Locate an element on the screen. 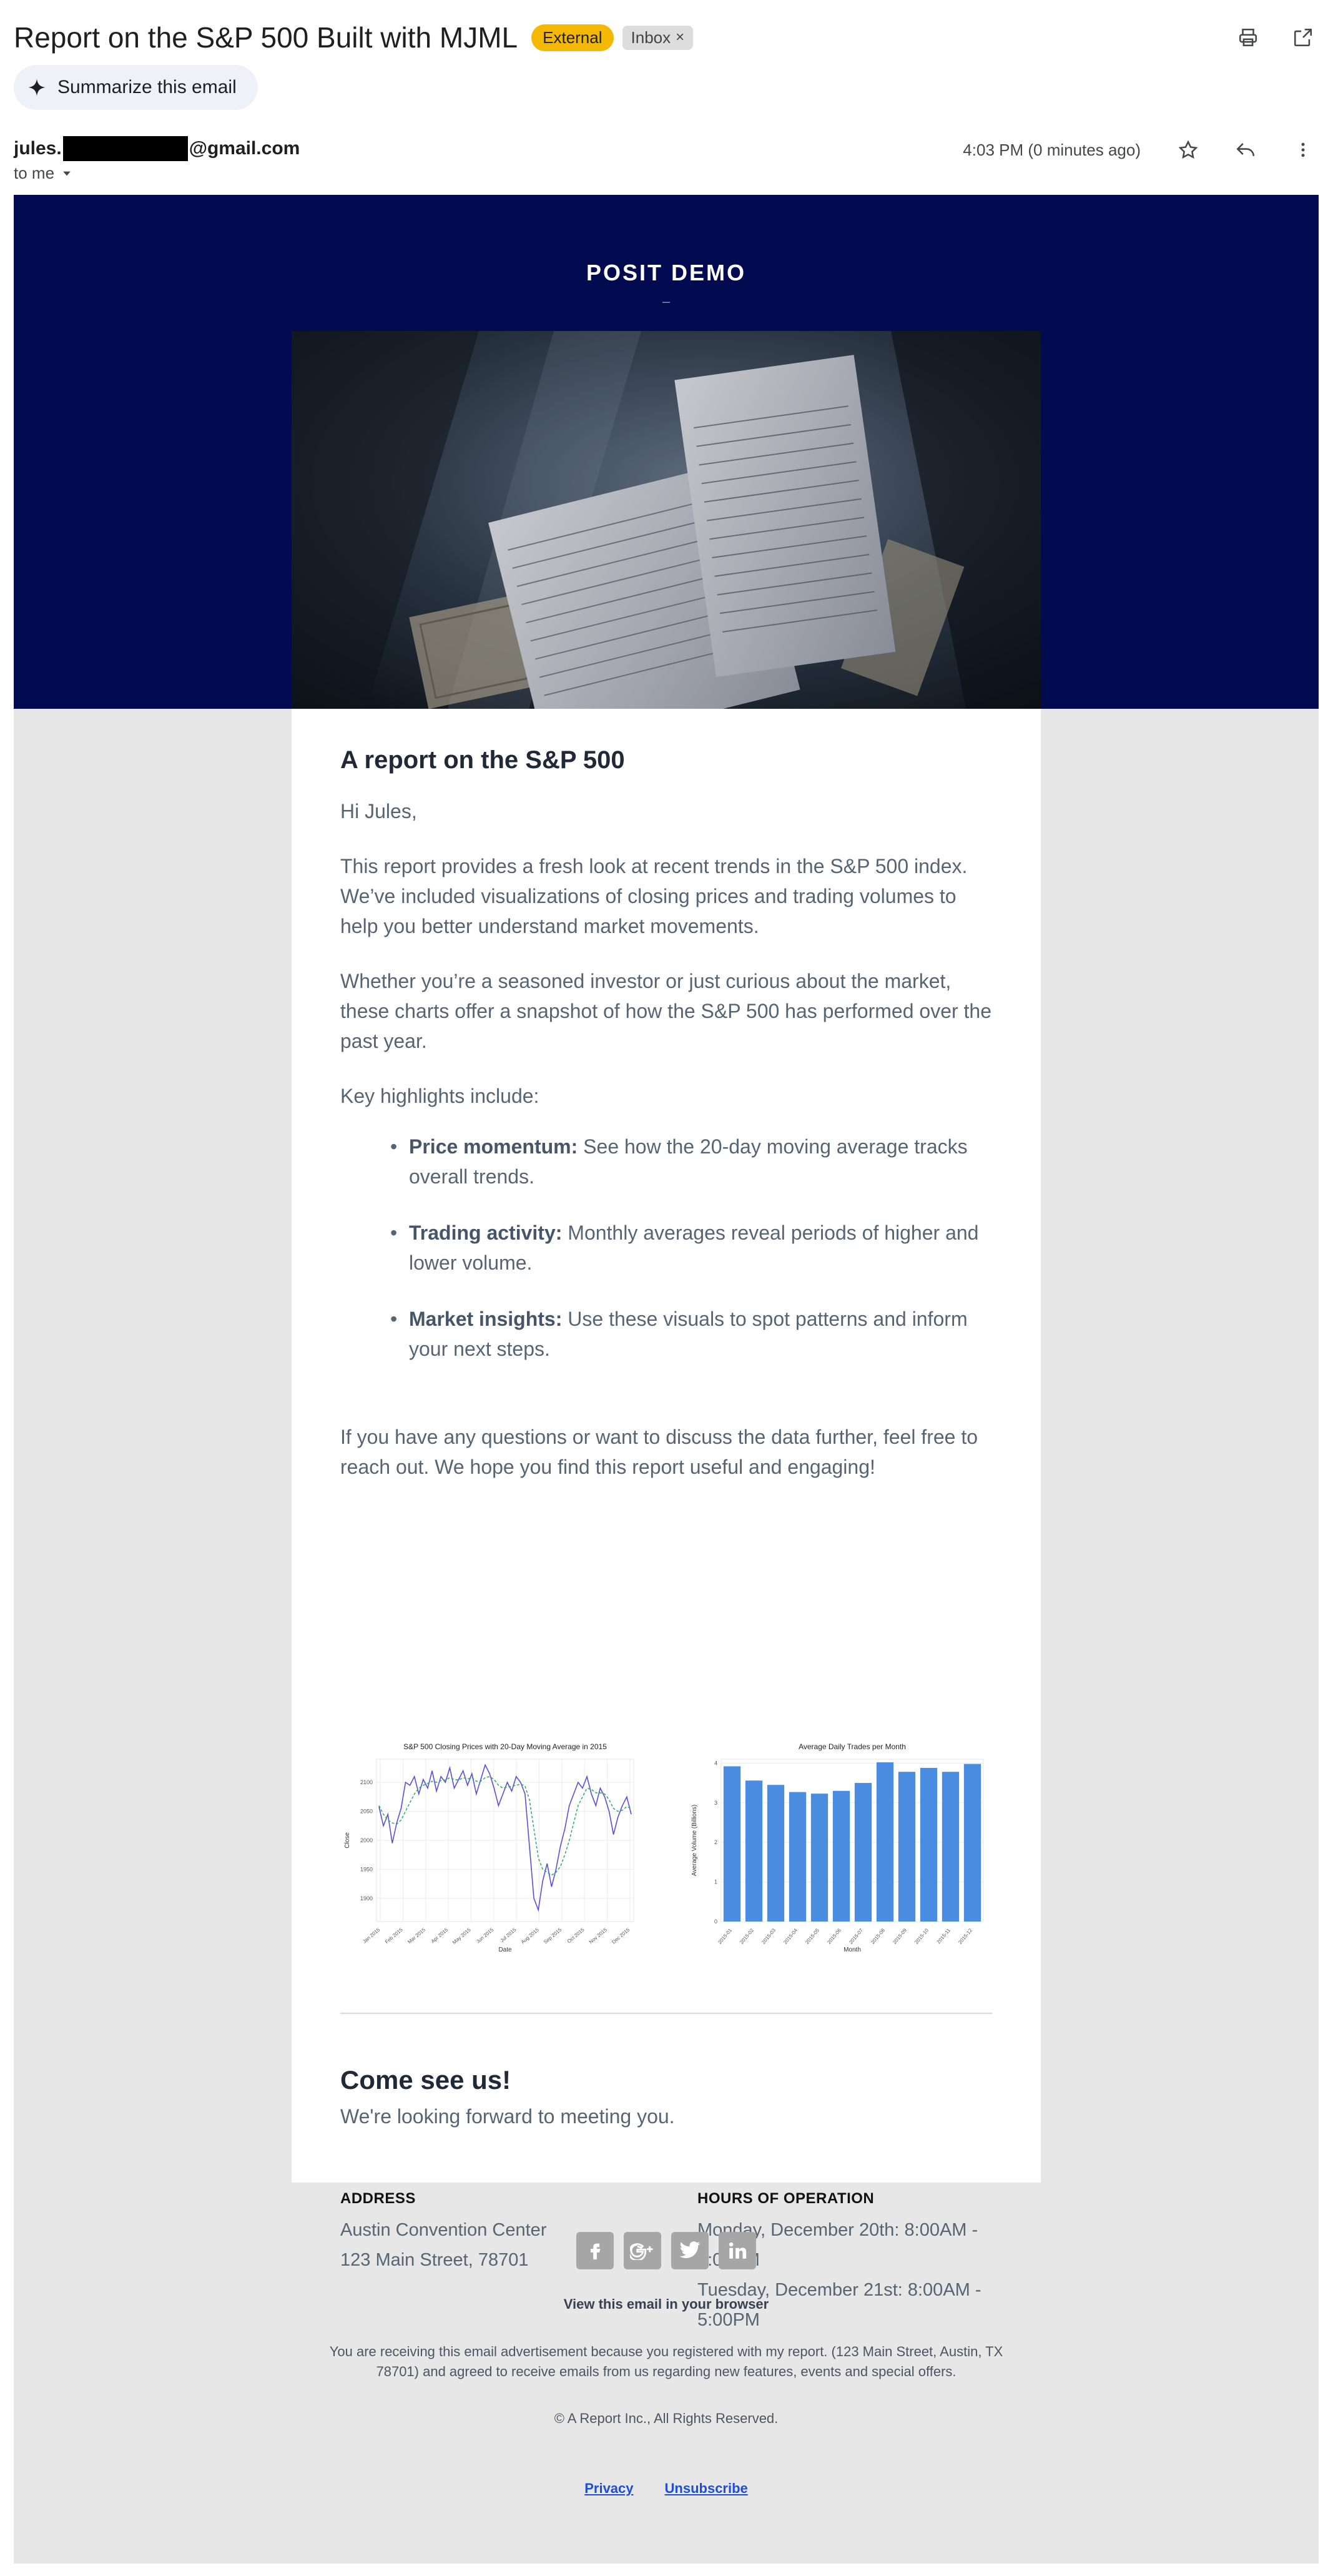  reply-icon is located at coordinates (1245, 150).